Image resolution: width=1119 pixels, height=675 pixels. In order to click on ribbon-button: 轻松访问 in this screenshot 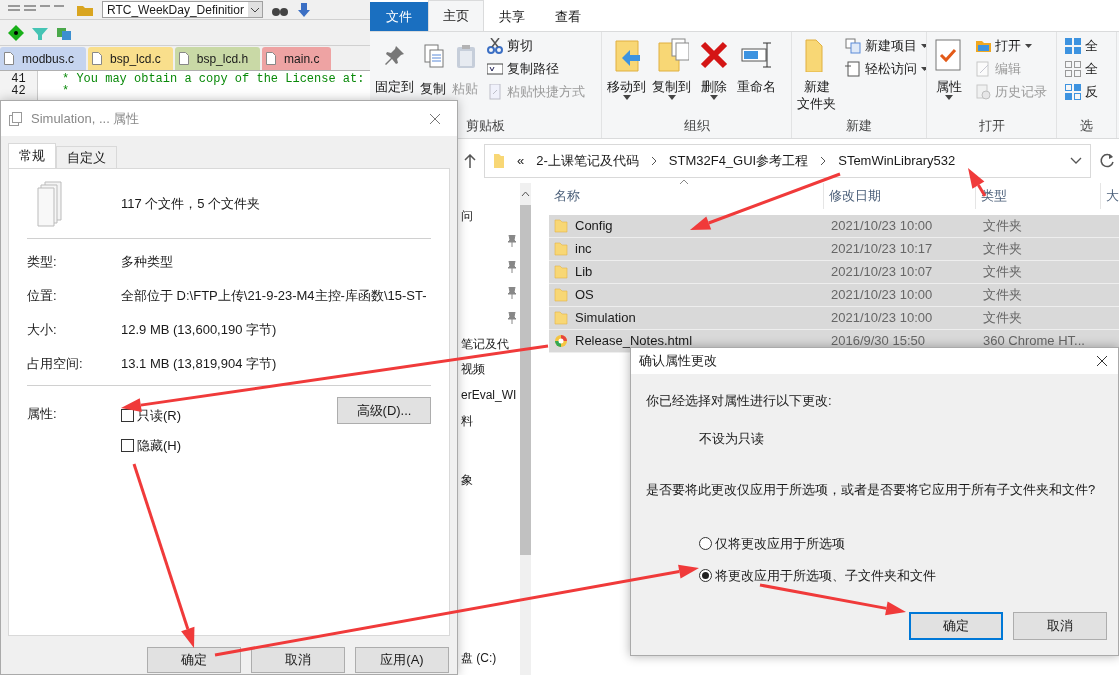, I will do `click(885, 69)`.